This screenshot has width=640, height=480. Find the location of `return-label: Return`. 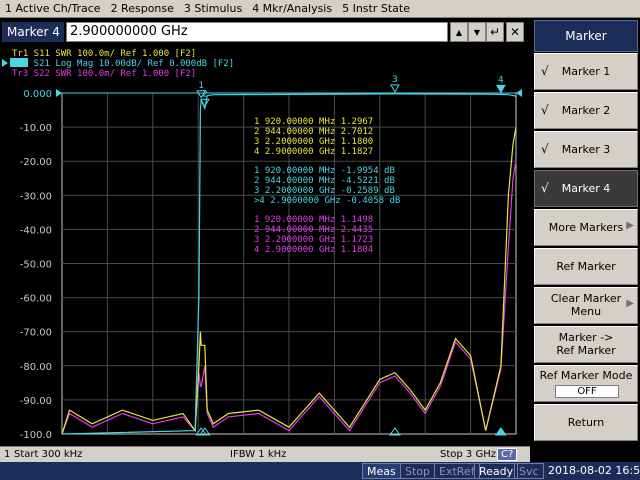

return-label: Return is located at coordinates (586, 422).